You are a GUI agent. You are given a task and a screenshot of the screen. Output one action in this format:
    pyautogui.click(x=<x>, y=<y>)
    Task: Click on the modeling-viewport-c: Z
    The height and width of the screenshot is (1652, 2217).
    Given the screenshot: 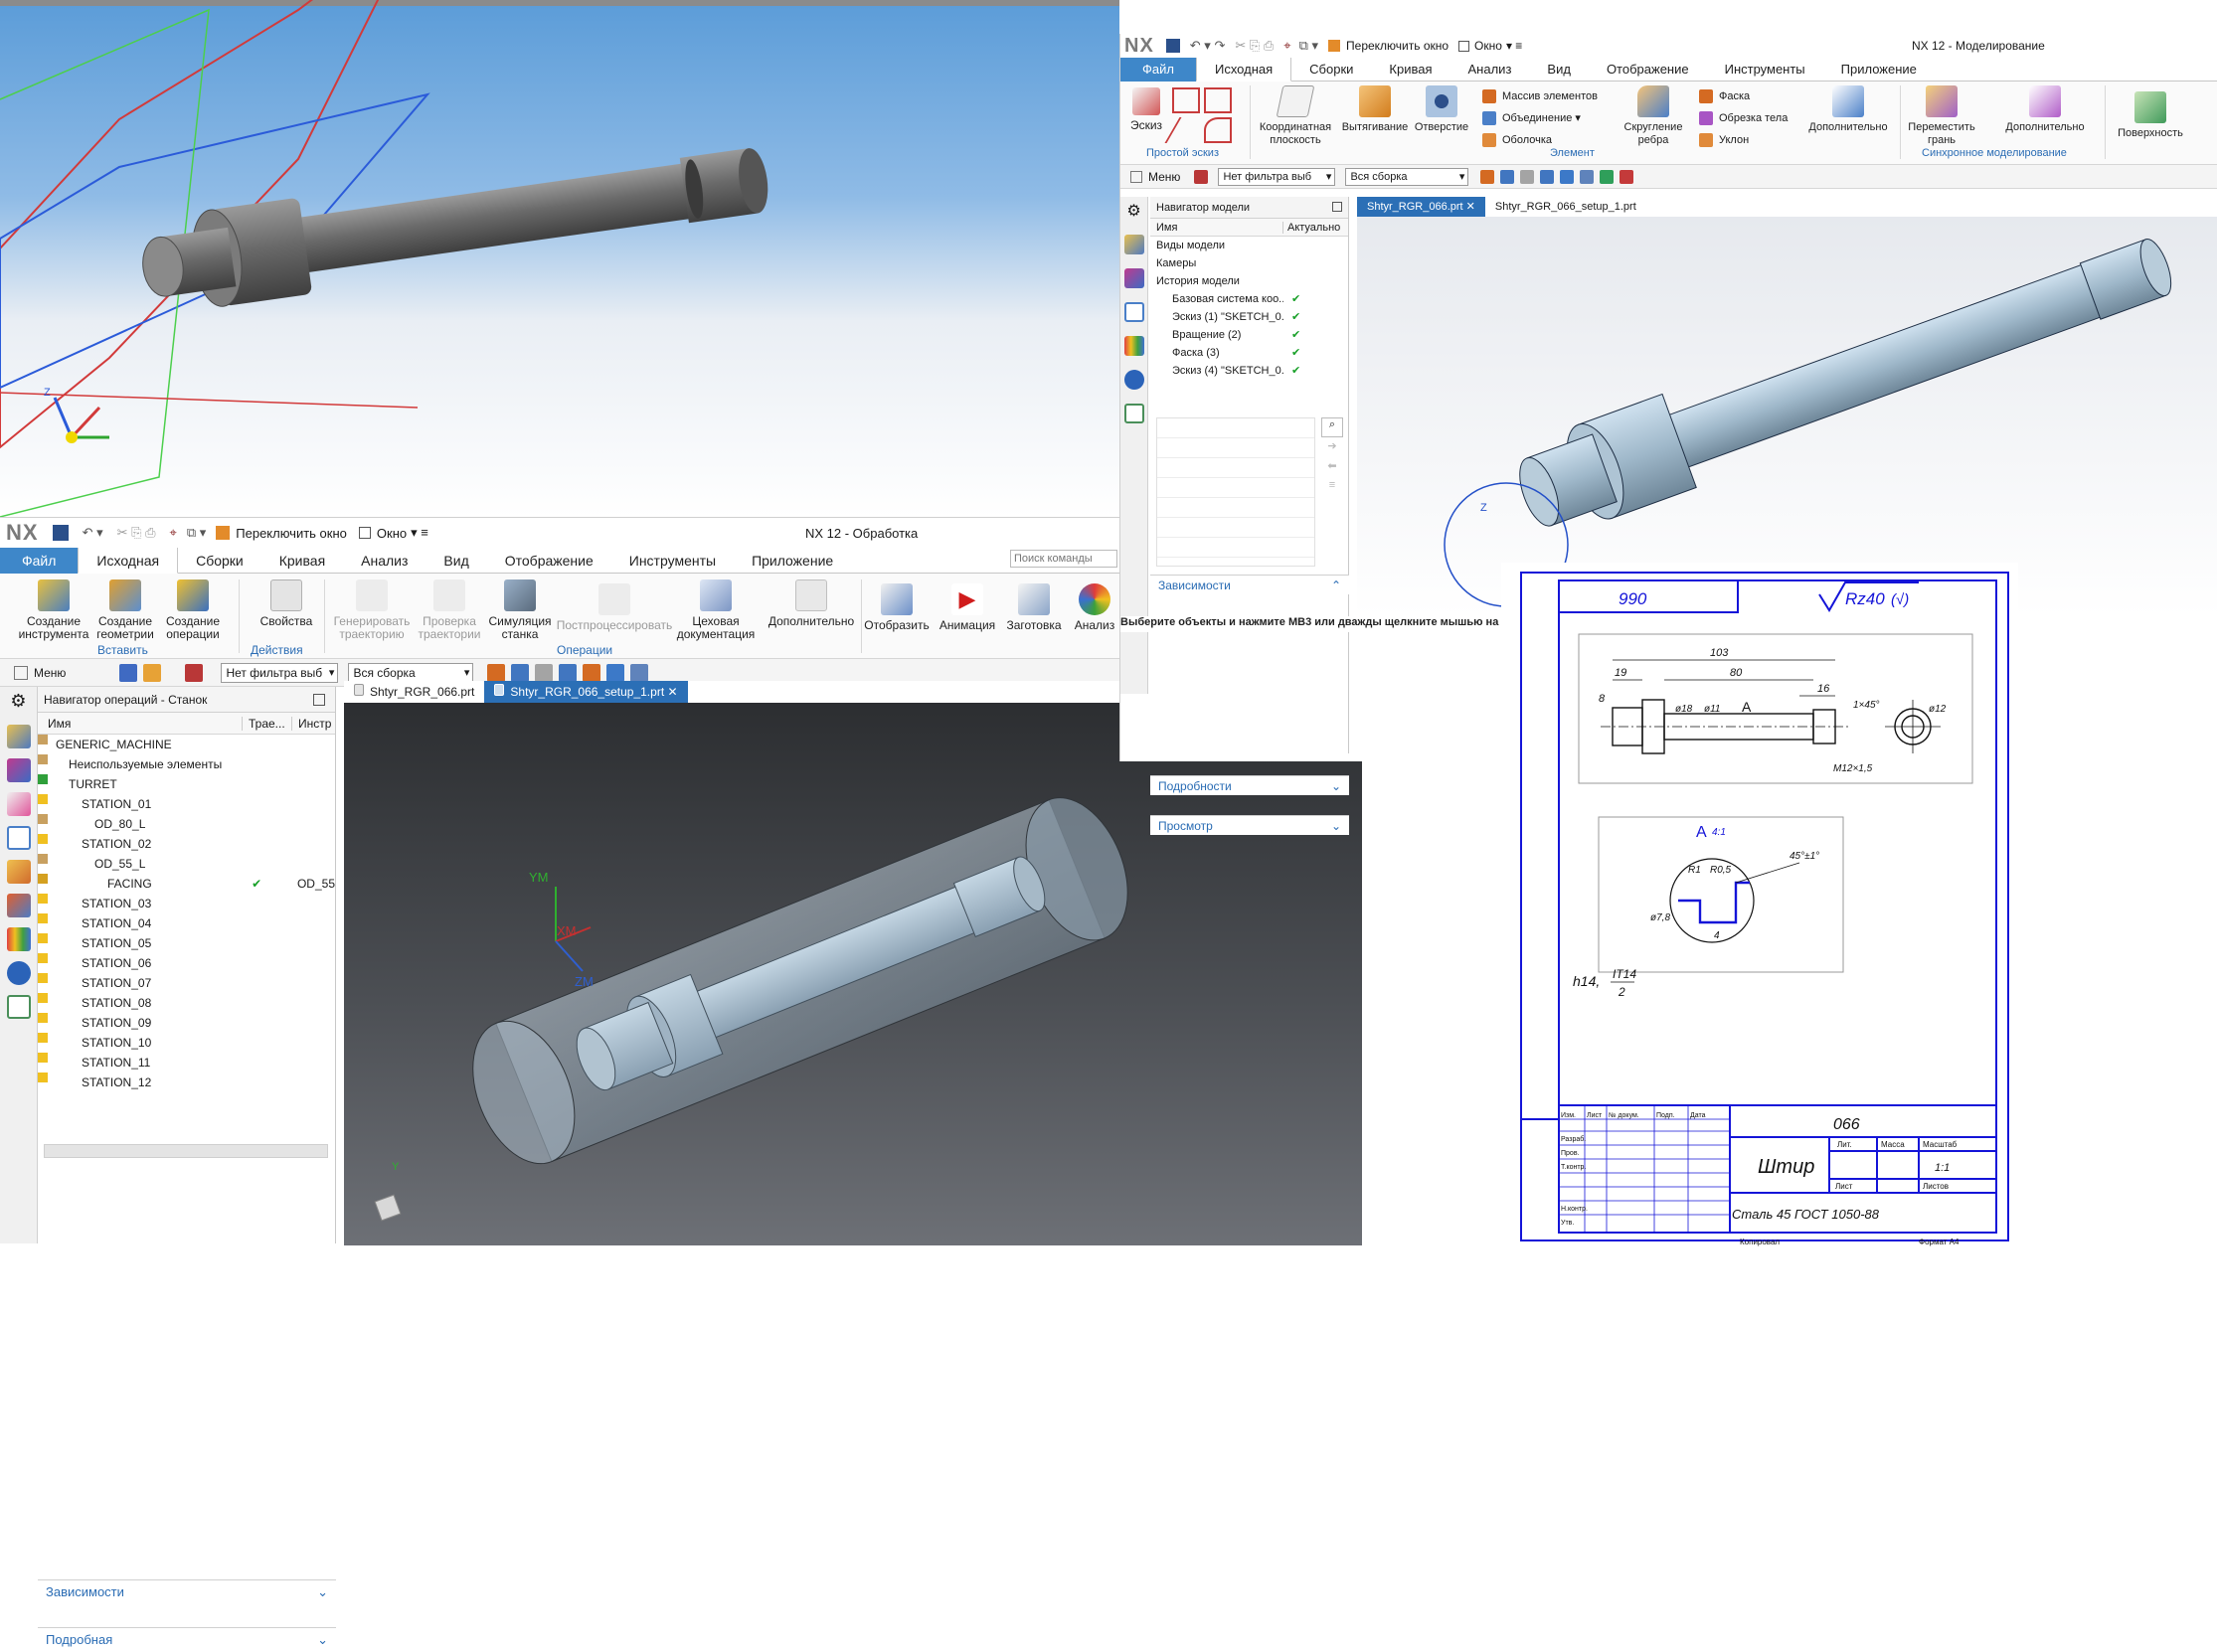 What is the action you would take?
    pyautogui.click(x=1787, y=416)
    